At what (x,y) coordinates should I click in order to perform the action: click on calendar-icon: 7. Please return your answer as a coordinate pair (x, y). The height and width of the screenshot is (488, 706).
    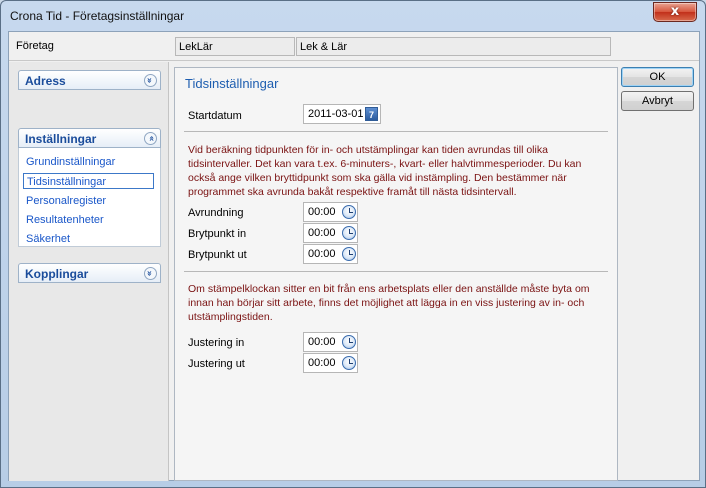
    Looking at the image, I should click on (371, 114).